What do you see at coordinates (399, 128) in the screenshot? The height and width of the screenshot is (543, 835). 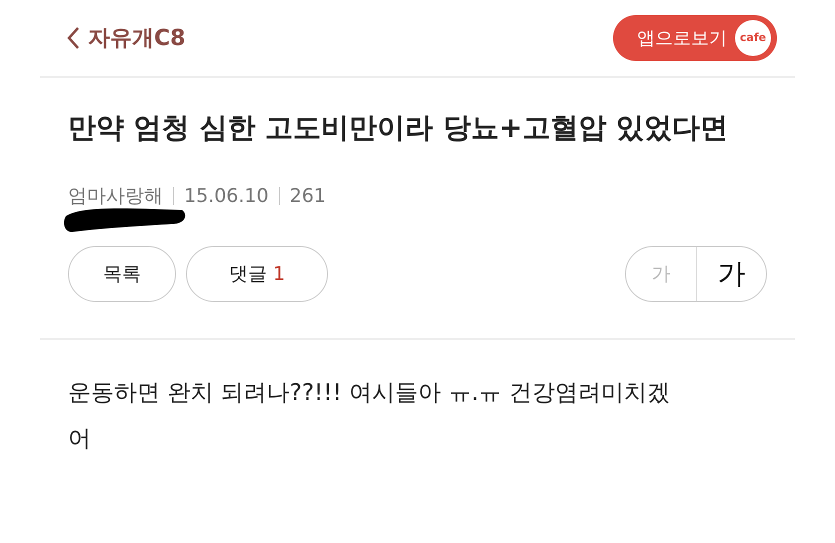 I see `post-title: 만약 엄청 심한 고도비만이라 당뇨+고혈압 있었다면` at bounding box center [399, 128].